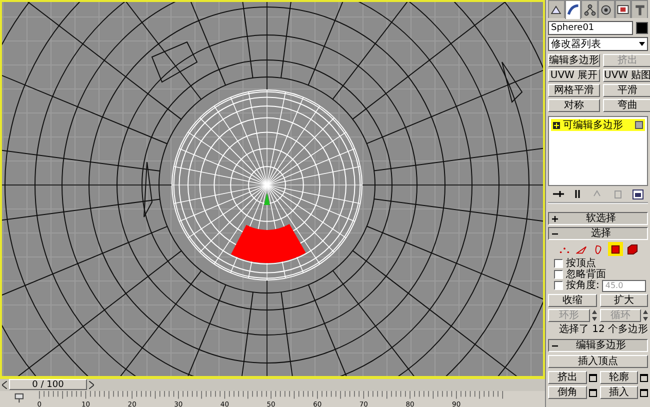 The height and width of the screenshot is (407, 650). Describe the element at coordinates (581, 249) in the screenshot. I see `edge-icon` at that location.